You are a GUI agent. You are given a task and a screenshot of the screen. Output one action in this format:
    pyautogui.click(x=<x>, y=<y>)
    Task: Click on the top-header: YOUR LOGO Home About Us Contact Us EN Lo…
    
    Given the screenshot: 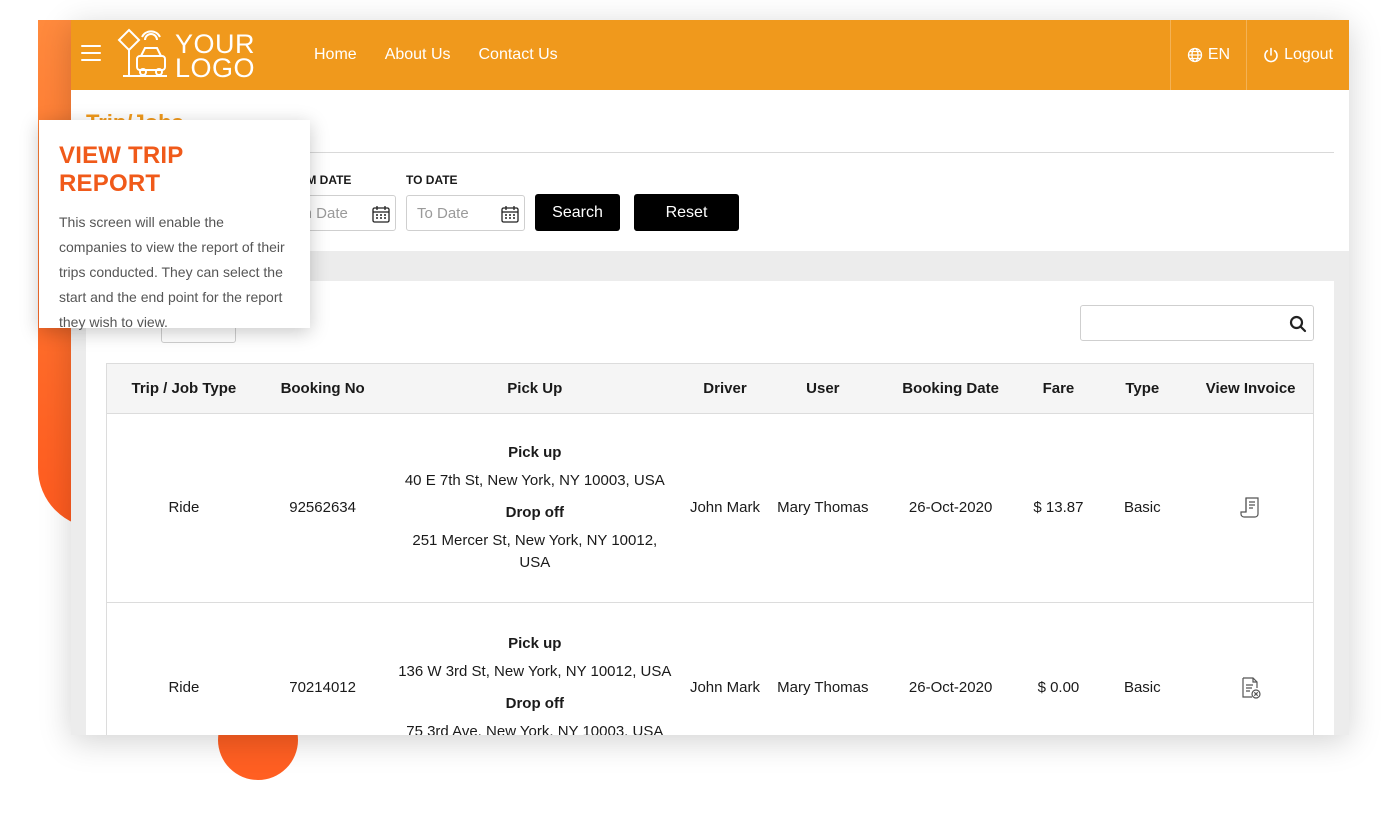 What is the action you would take?
    pyautogui.click(x=710, y=55)
    